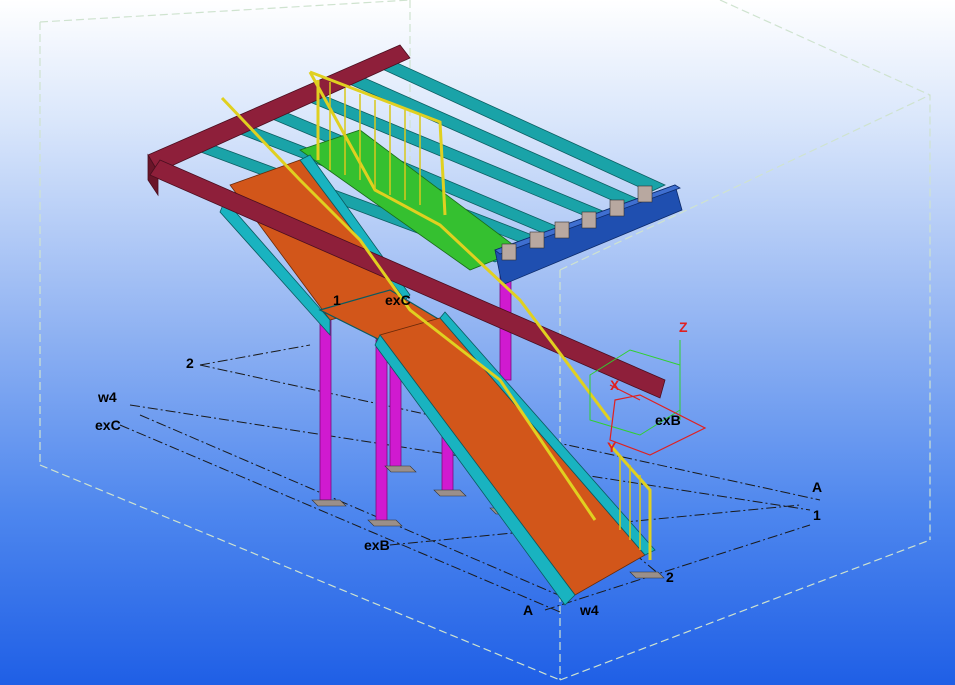 The width and height of the screenshot is (955, 685). I want to click on grid-label-2-left: 2, so click(190, 363).